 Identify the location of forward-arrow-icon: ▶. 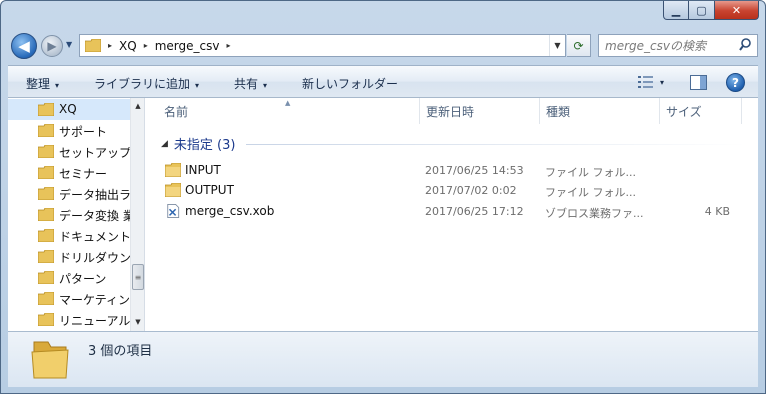
(52, 46).